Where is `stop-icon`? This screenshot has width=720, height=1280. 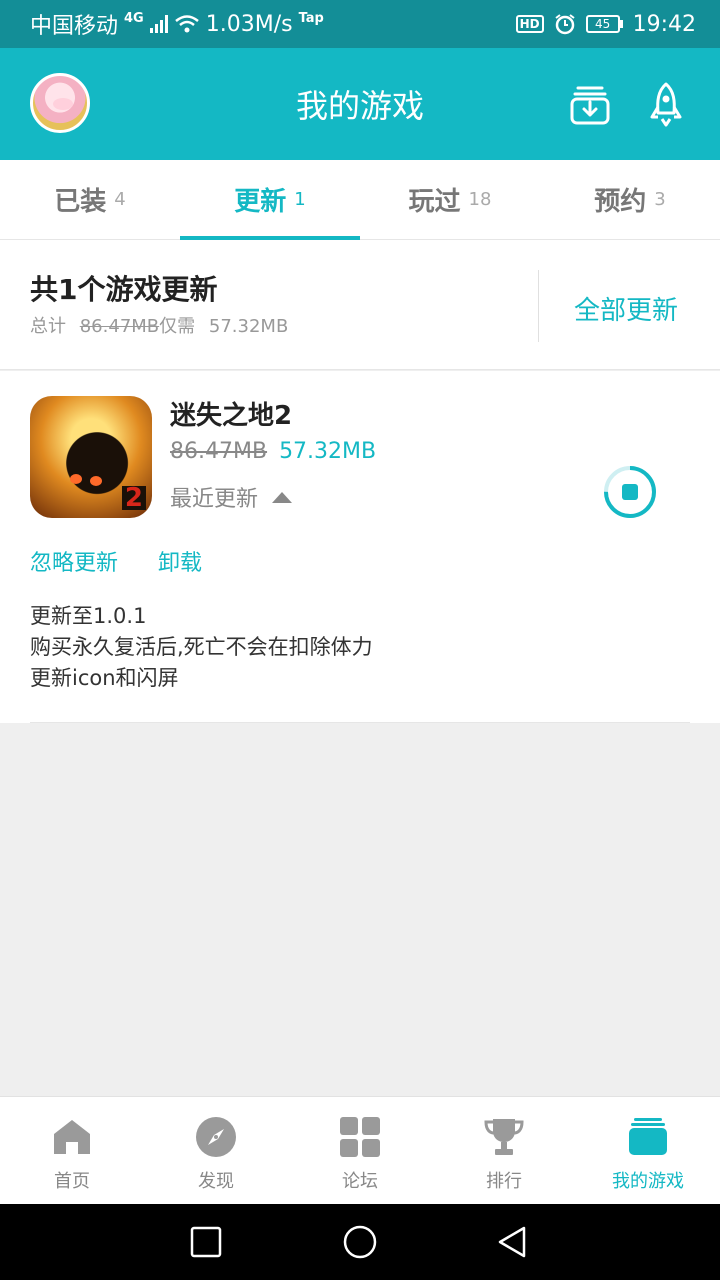 stop-icon is located at coordinates (630, 492).